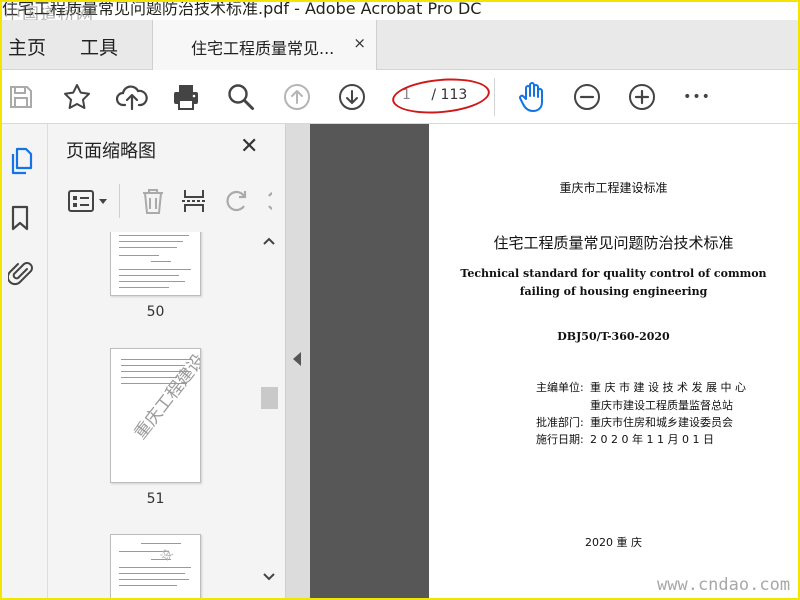 The height and width of the screenshot is (600, 800). I want to click on zoom-out-button, so click(587, 97).